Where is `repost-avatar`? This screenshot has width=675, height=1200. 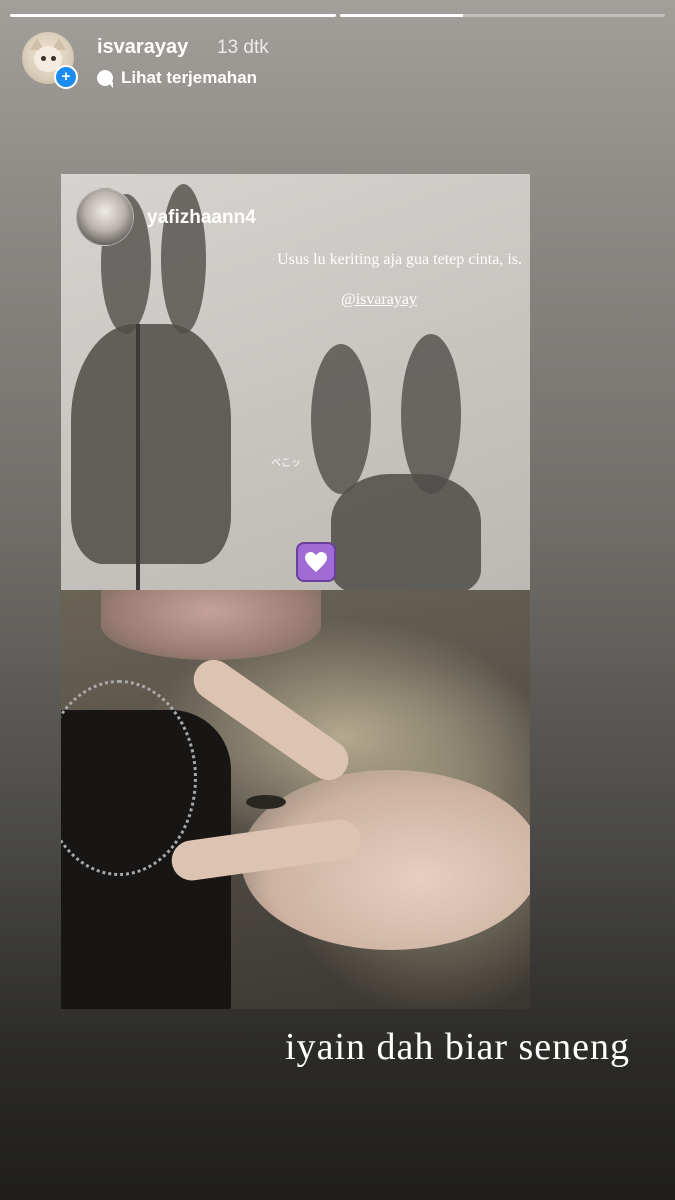
repost-avatar is located at coordinates (105, 217).